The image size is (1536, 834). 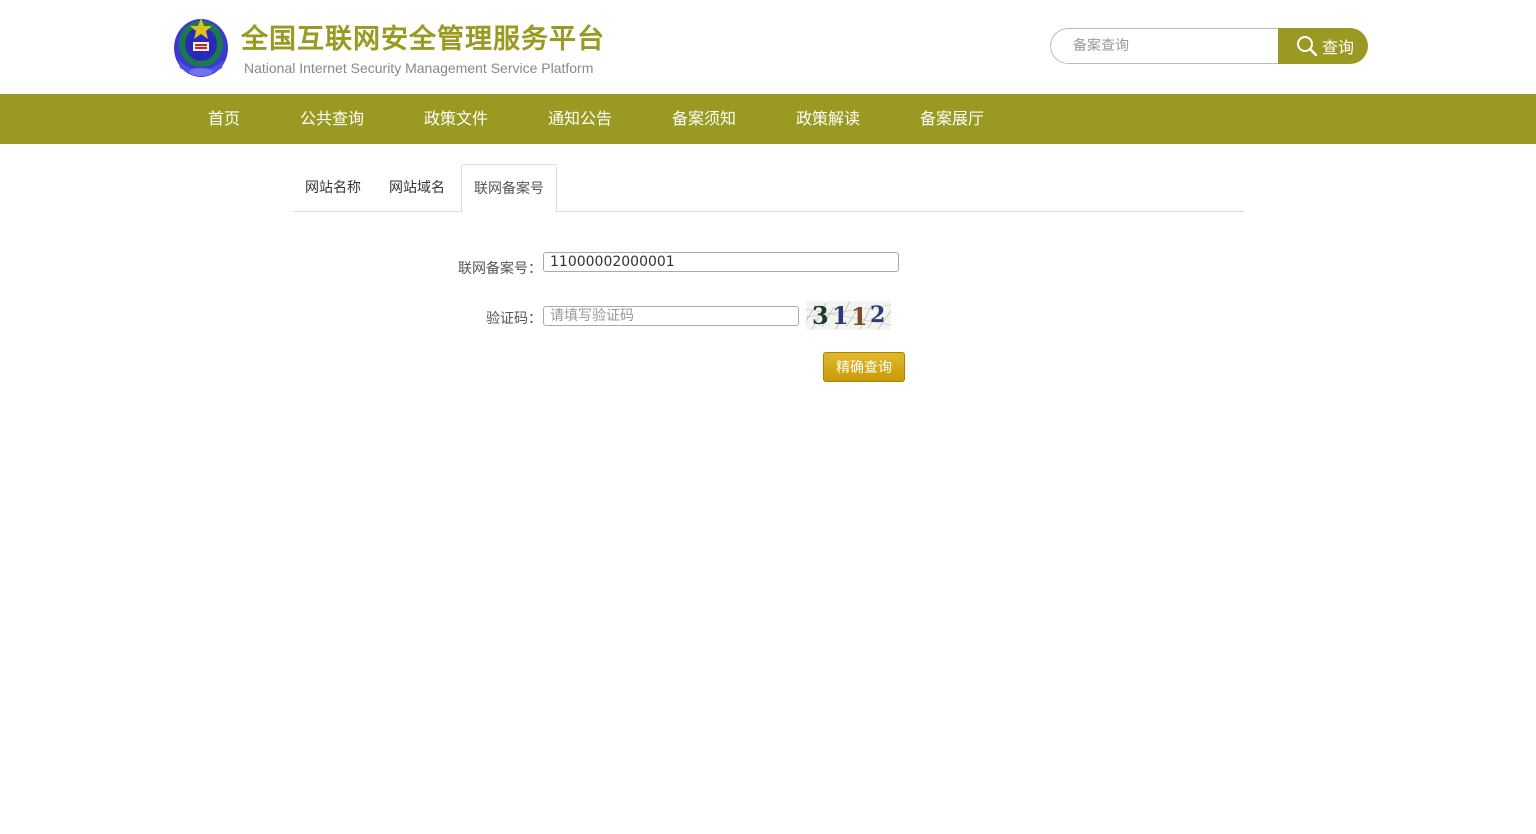 What do you see at coordinates (820, 315) in the screenshot?
I see `svg-text: 3` at bounding box center [820, 315].